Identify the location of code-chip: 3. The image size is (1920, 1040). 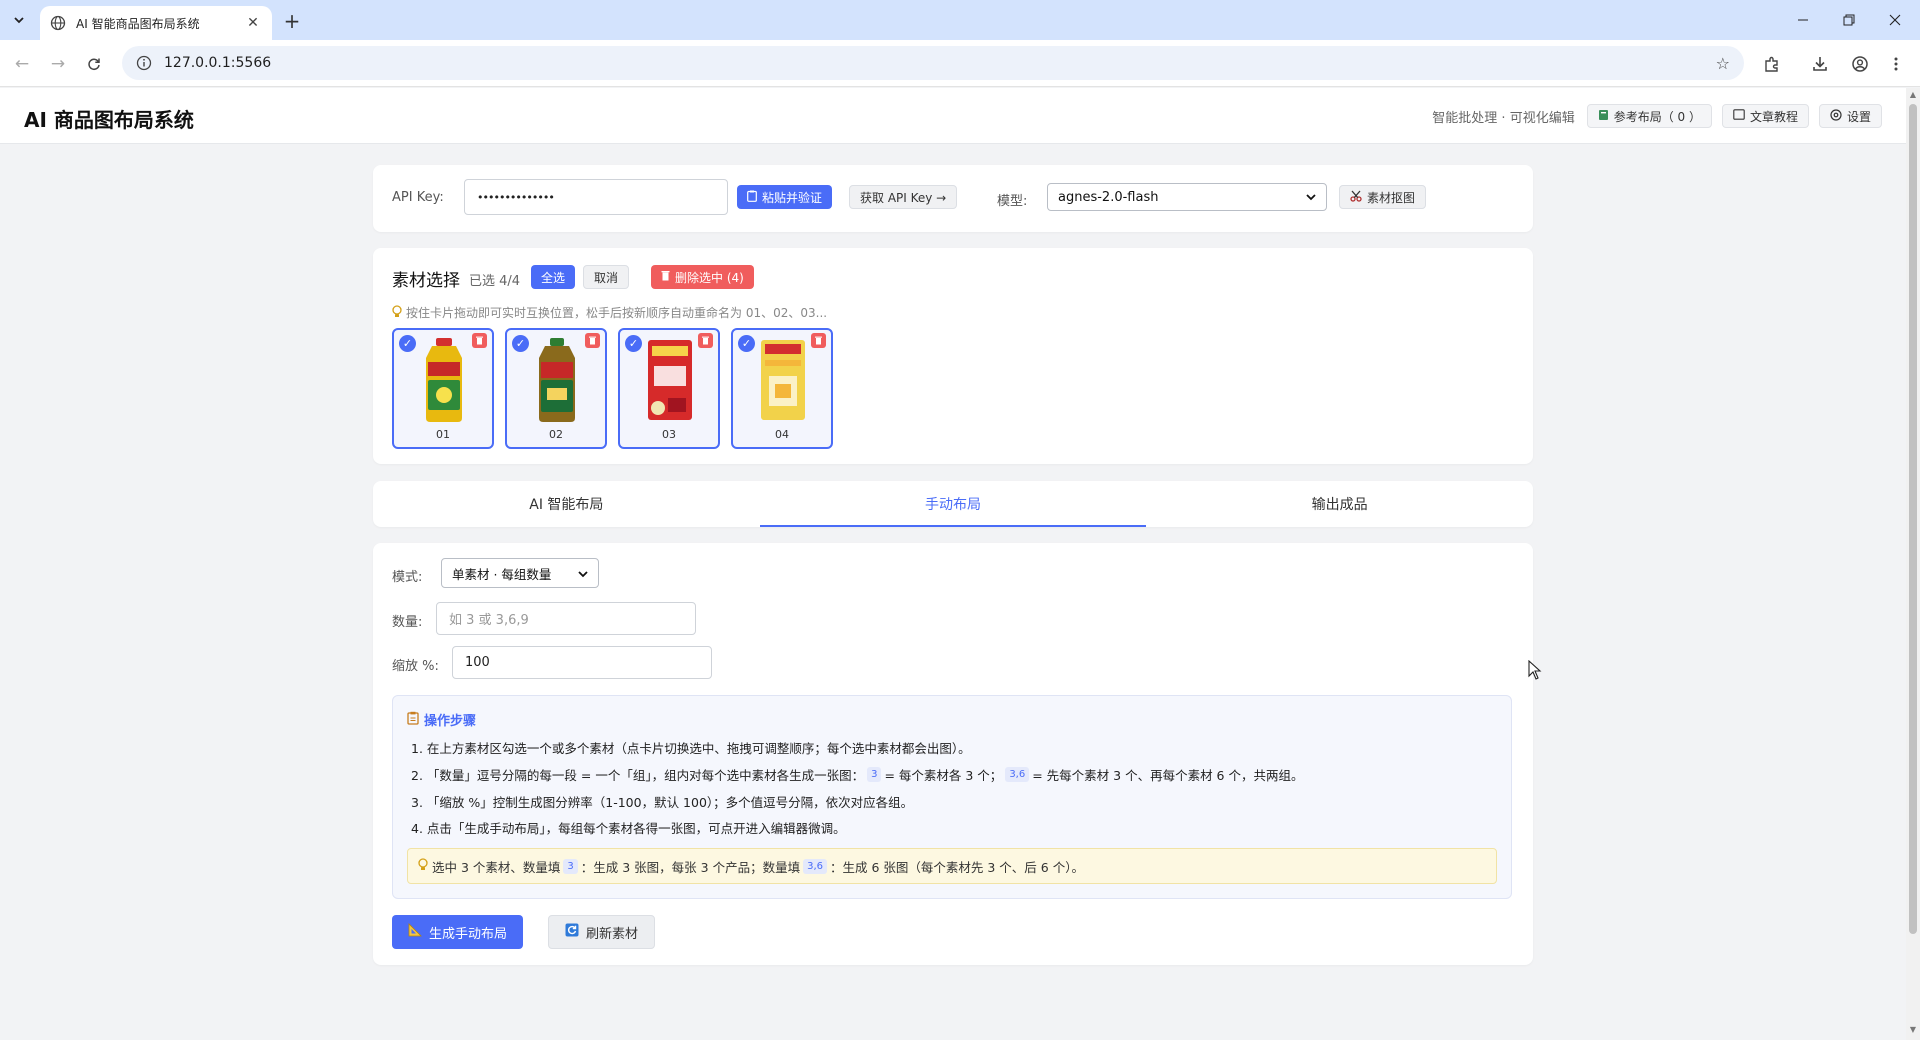
(874, 774).